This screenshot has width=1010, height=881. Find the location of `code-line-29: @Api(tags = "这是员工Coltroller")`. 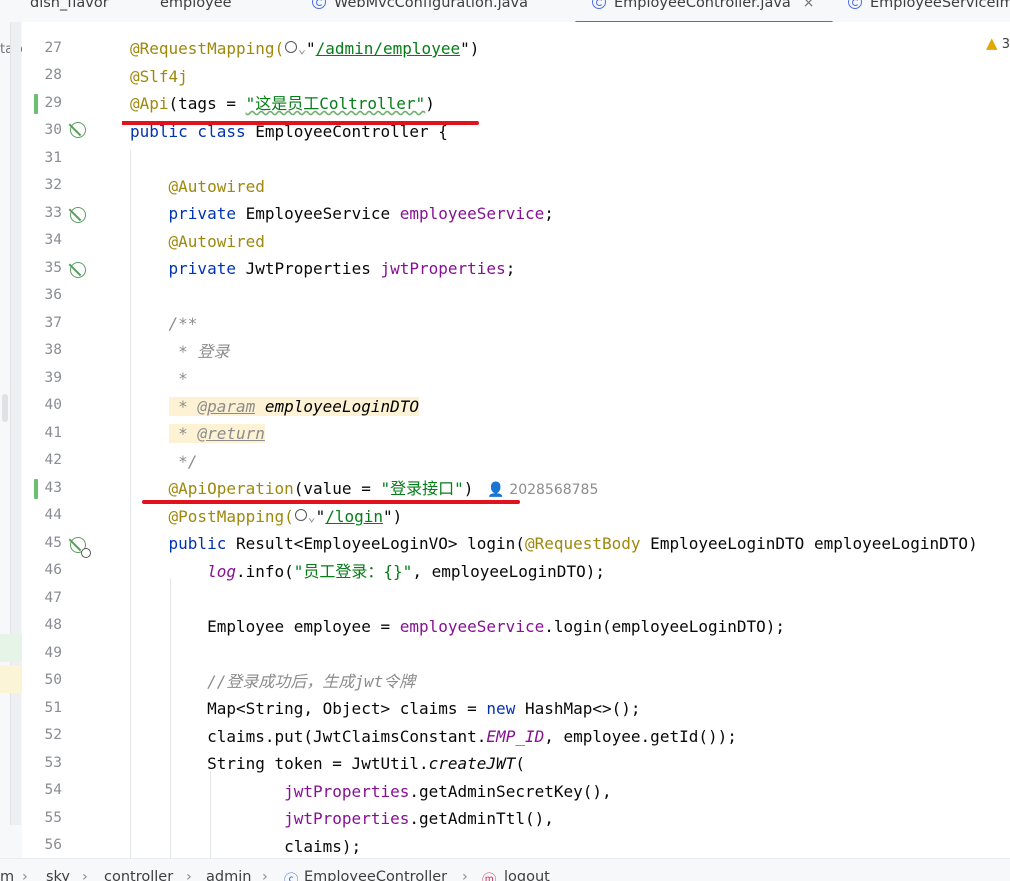

code-line-29: @Api(tags = "这是员工Coltroller") is located at coordinates (282, 103).